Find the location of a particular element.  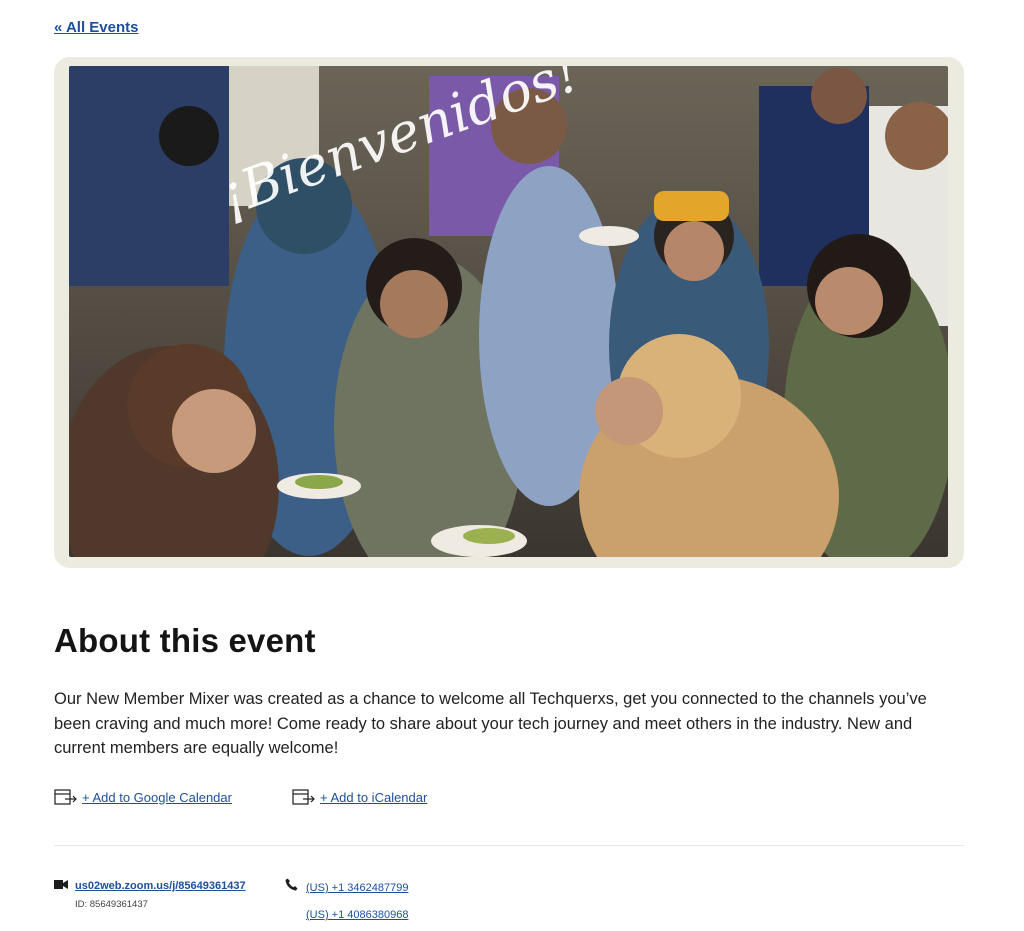

zoom-meeting-id: ID: 85649361437 is located at coordinates (111, 904).